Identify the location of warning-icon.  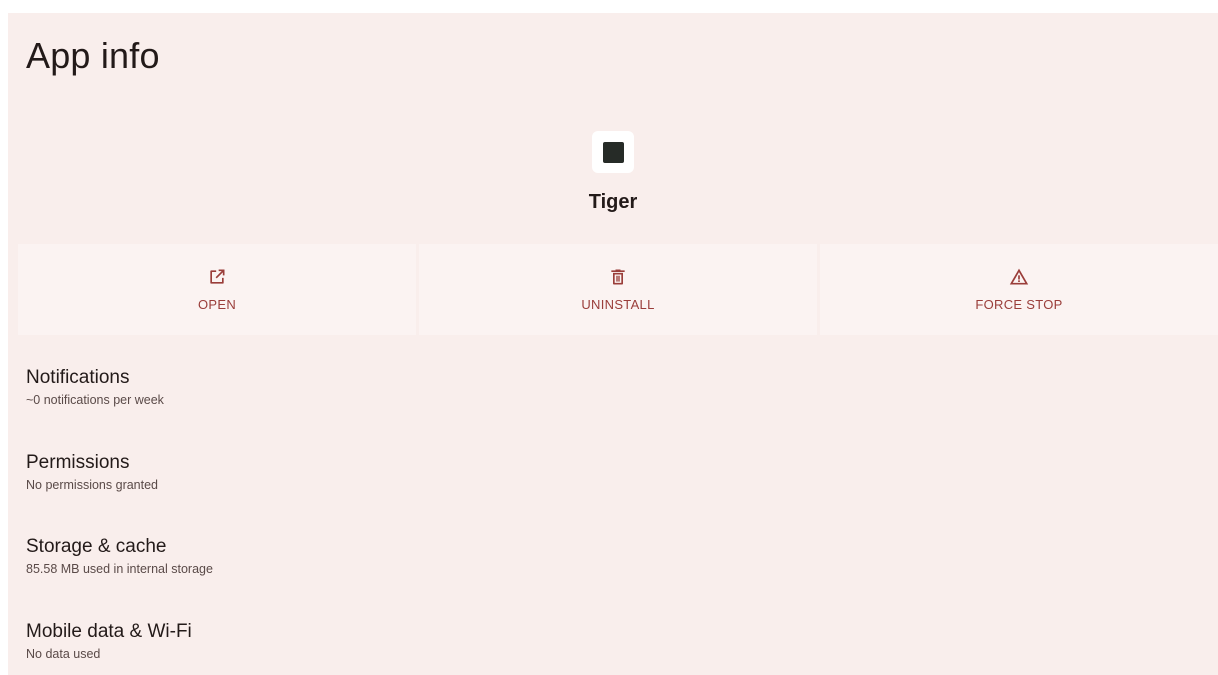
(1019, 276).